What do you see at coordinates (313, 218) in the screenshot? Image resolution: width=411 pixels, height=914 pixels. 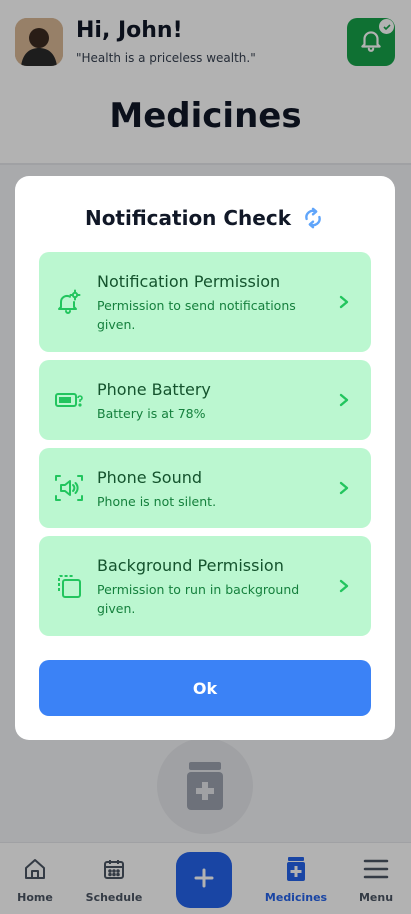 I see `refresh-icon` at bounding box center [313, 218].